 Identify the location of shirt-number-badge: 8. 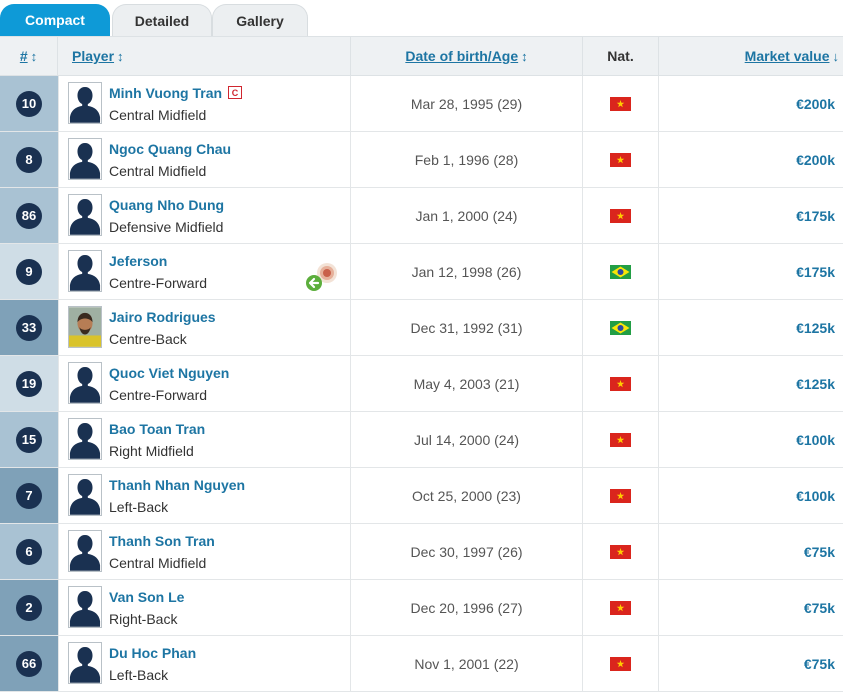
(29, 159).